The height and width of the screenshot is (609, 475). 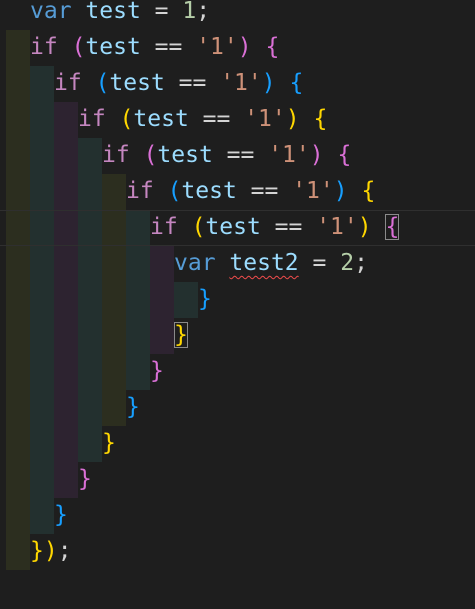 I want to click on code-line: var test2 = 2;, so click(x=271, y=264).